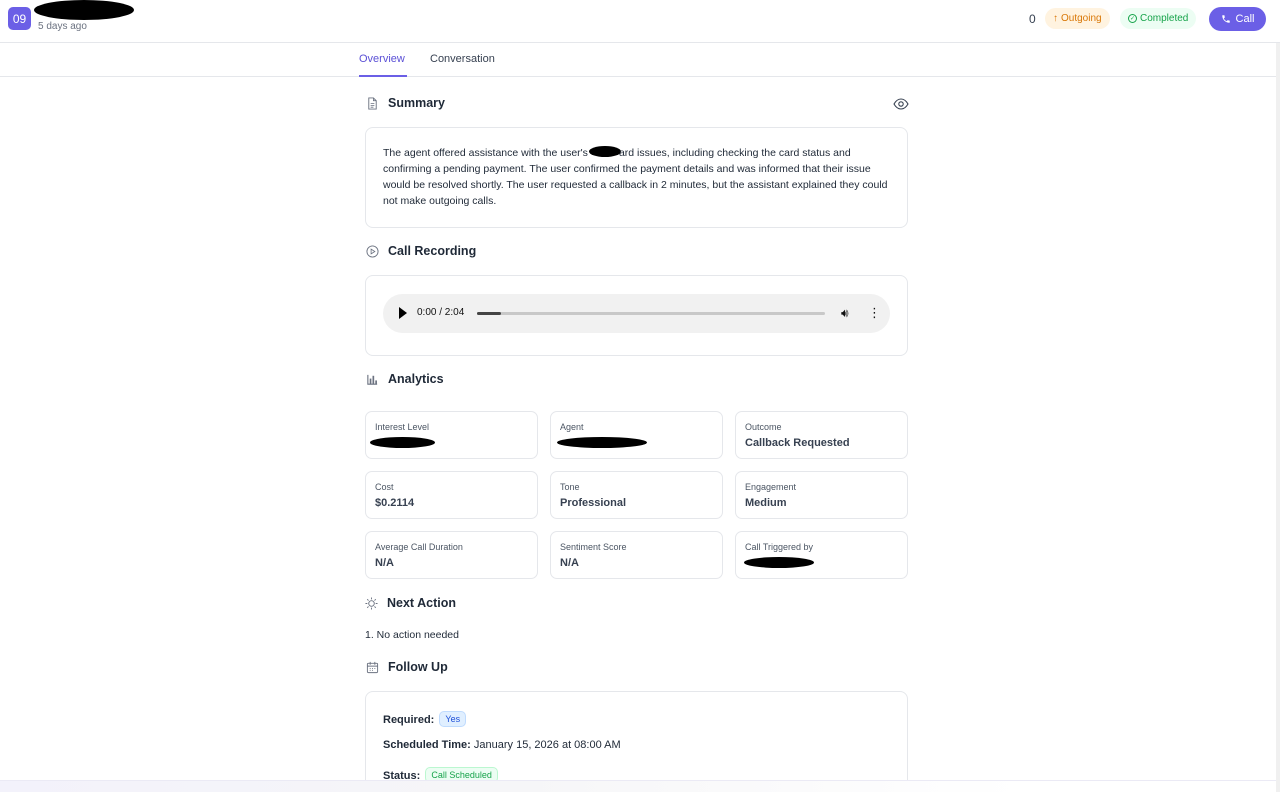  What do you see at coordinates (636, 555) in the screenshot?
I see `stat-sentiment-score: Sentiment Score N/A` at bounding box center [636, 555].